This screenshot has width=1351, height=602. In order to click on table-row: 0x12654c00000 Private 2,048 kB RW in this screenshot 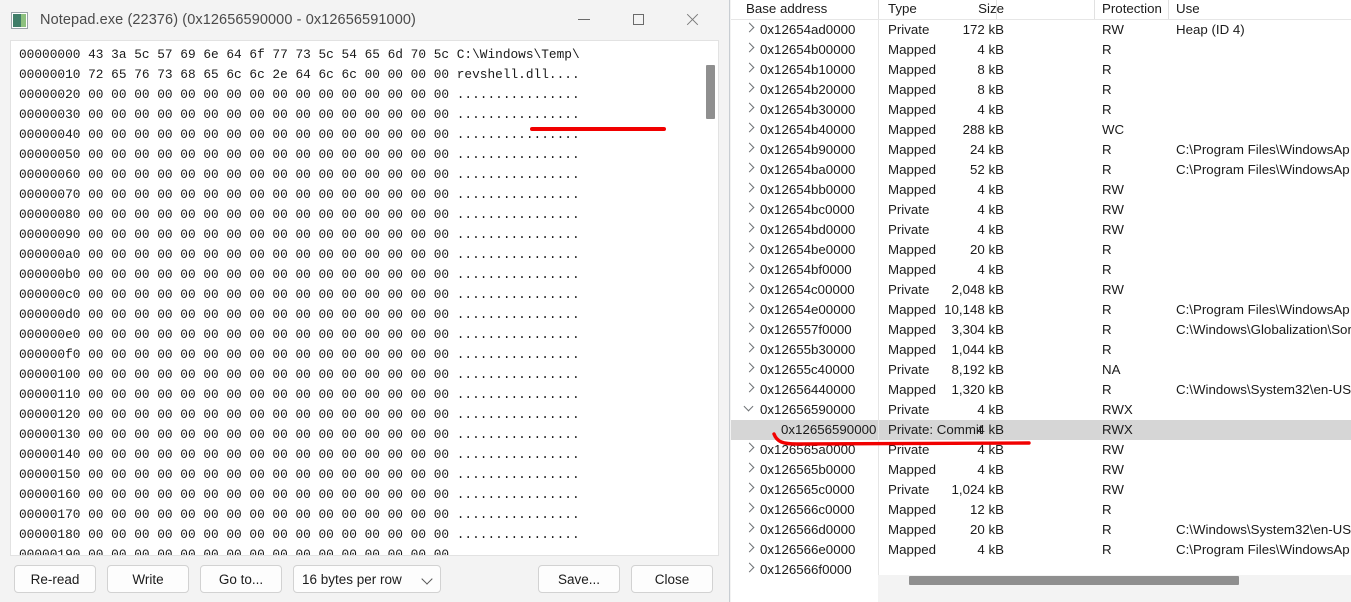, I will do `click(1041, 290)`.